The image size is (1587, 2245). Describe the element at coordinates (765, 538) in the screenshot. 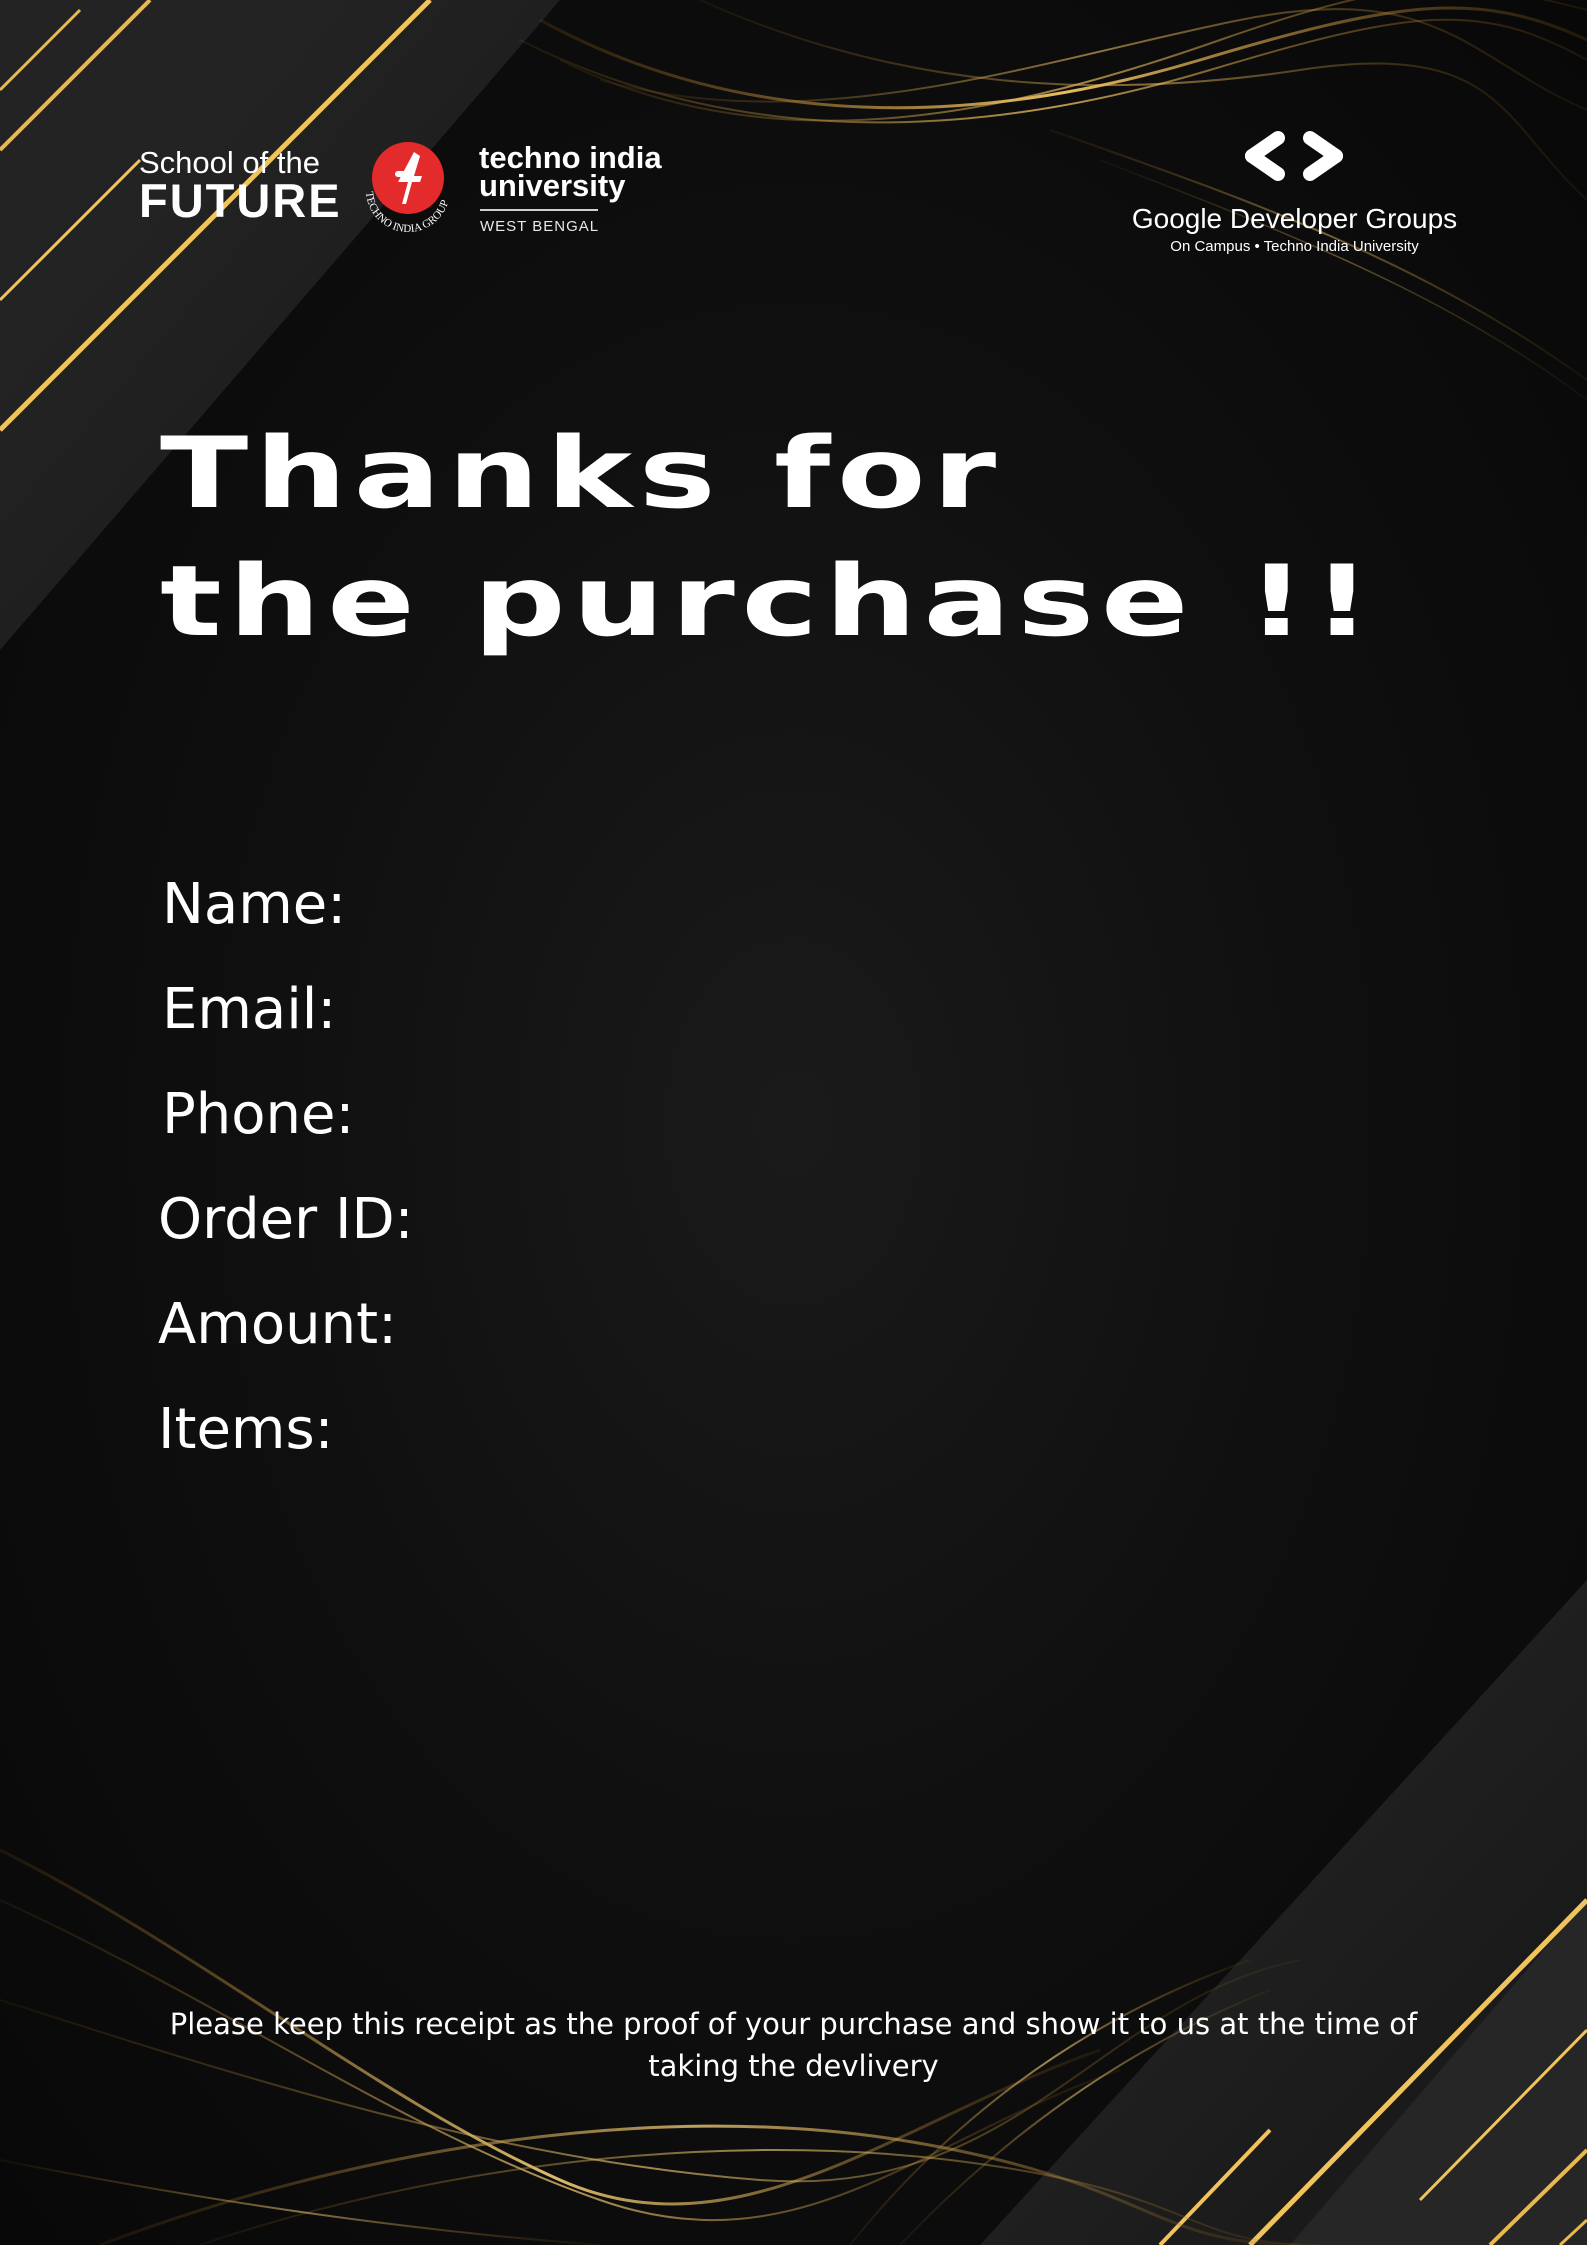

I see `thank-you-heading: Thanks for the purchase !!` at that location.